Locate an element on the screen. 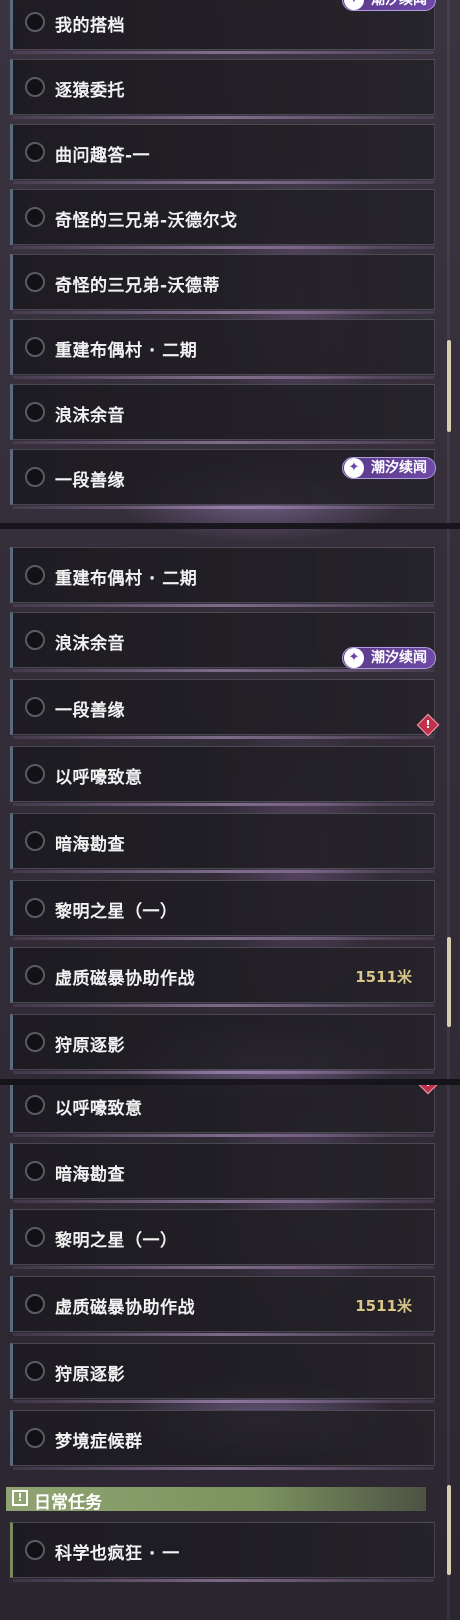 This screenshot has height=1620, width=460. quest-row: 逐猿委托 is located at coordinates (222, 89).